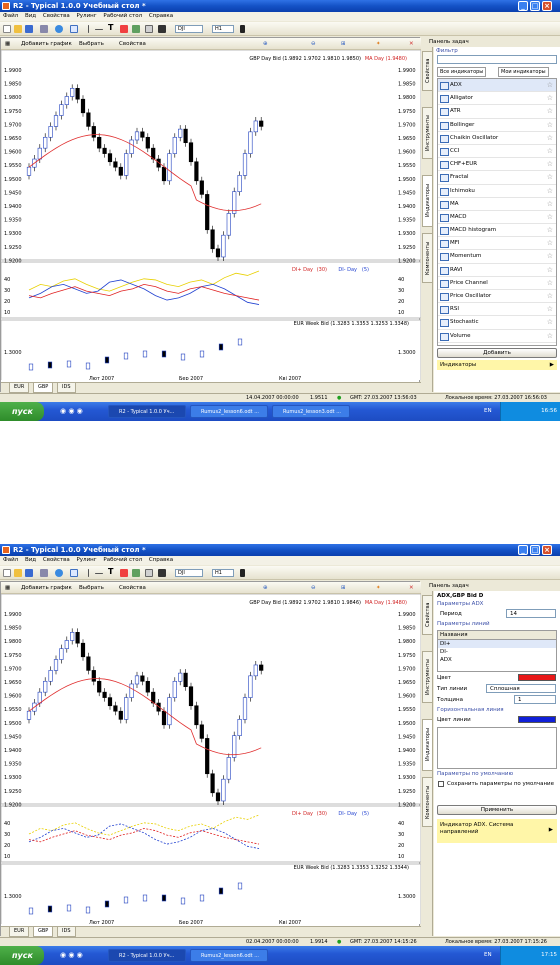  I want to click on start-button: пуск, so click(22, 955).